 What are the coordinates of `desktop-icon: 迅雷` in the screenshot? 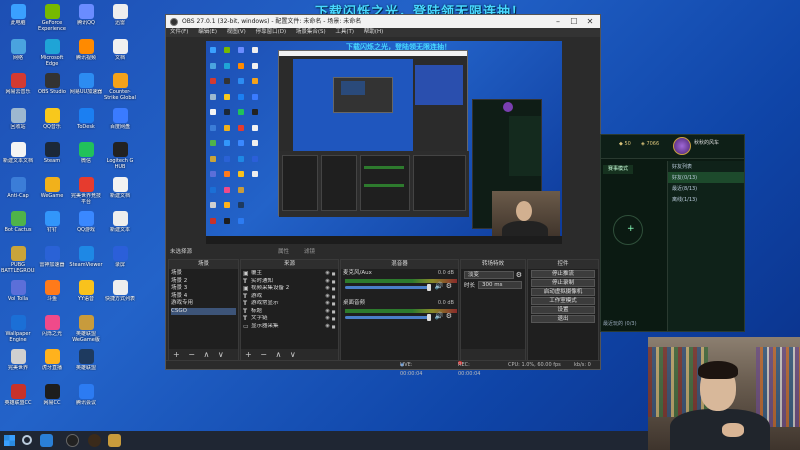 It's located at (120, 15).